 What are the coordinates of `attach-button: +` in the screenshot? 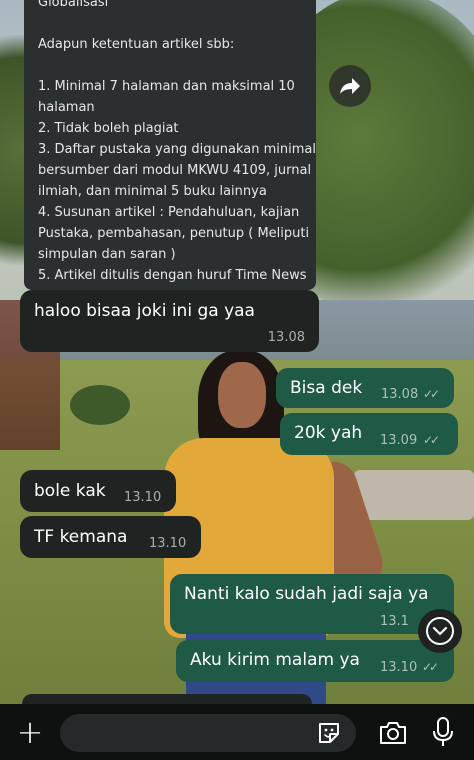 It's located at (30, 732).